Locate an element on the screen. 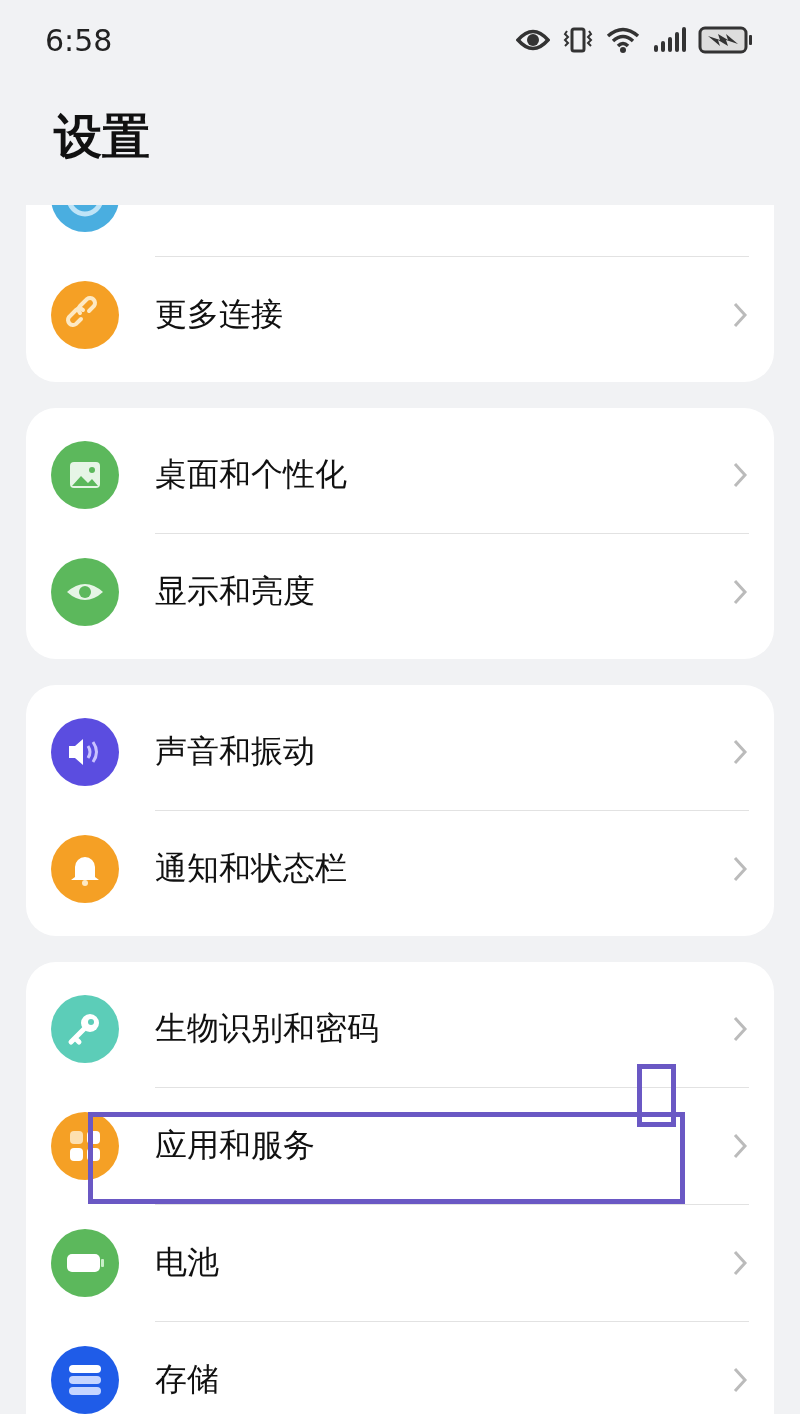  settings-item: 电池 is located at coordinates (400, 1263).